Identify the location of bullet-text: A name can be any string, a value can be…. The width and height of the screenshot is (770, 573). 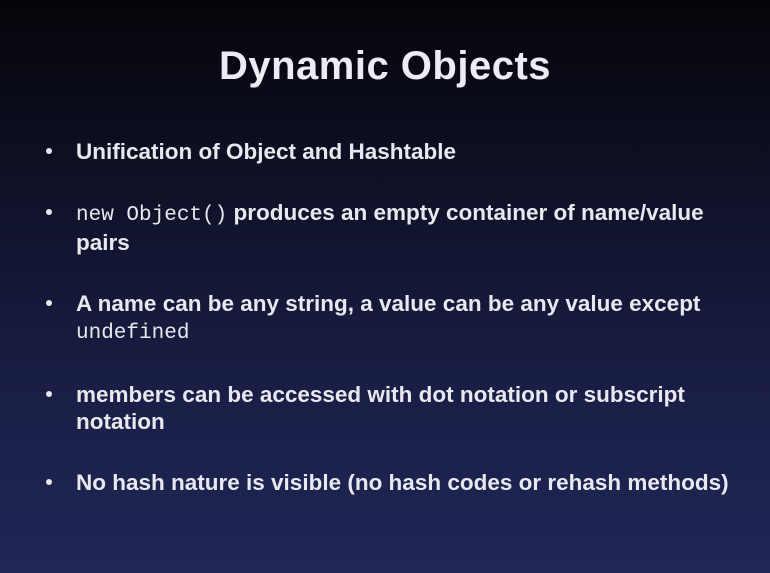
(388, 303).